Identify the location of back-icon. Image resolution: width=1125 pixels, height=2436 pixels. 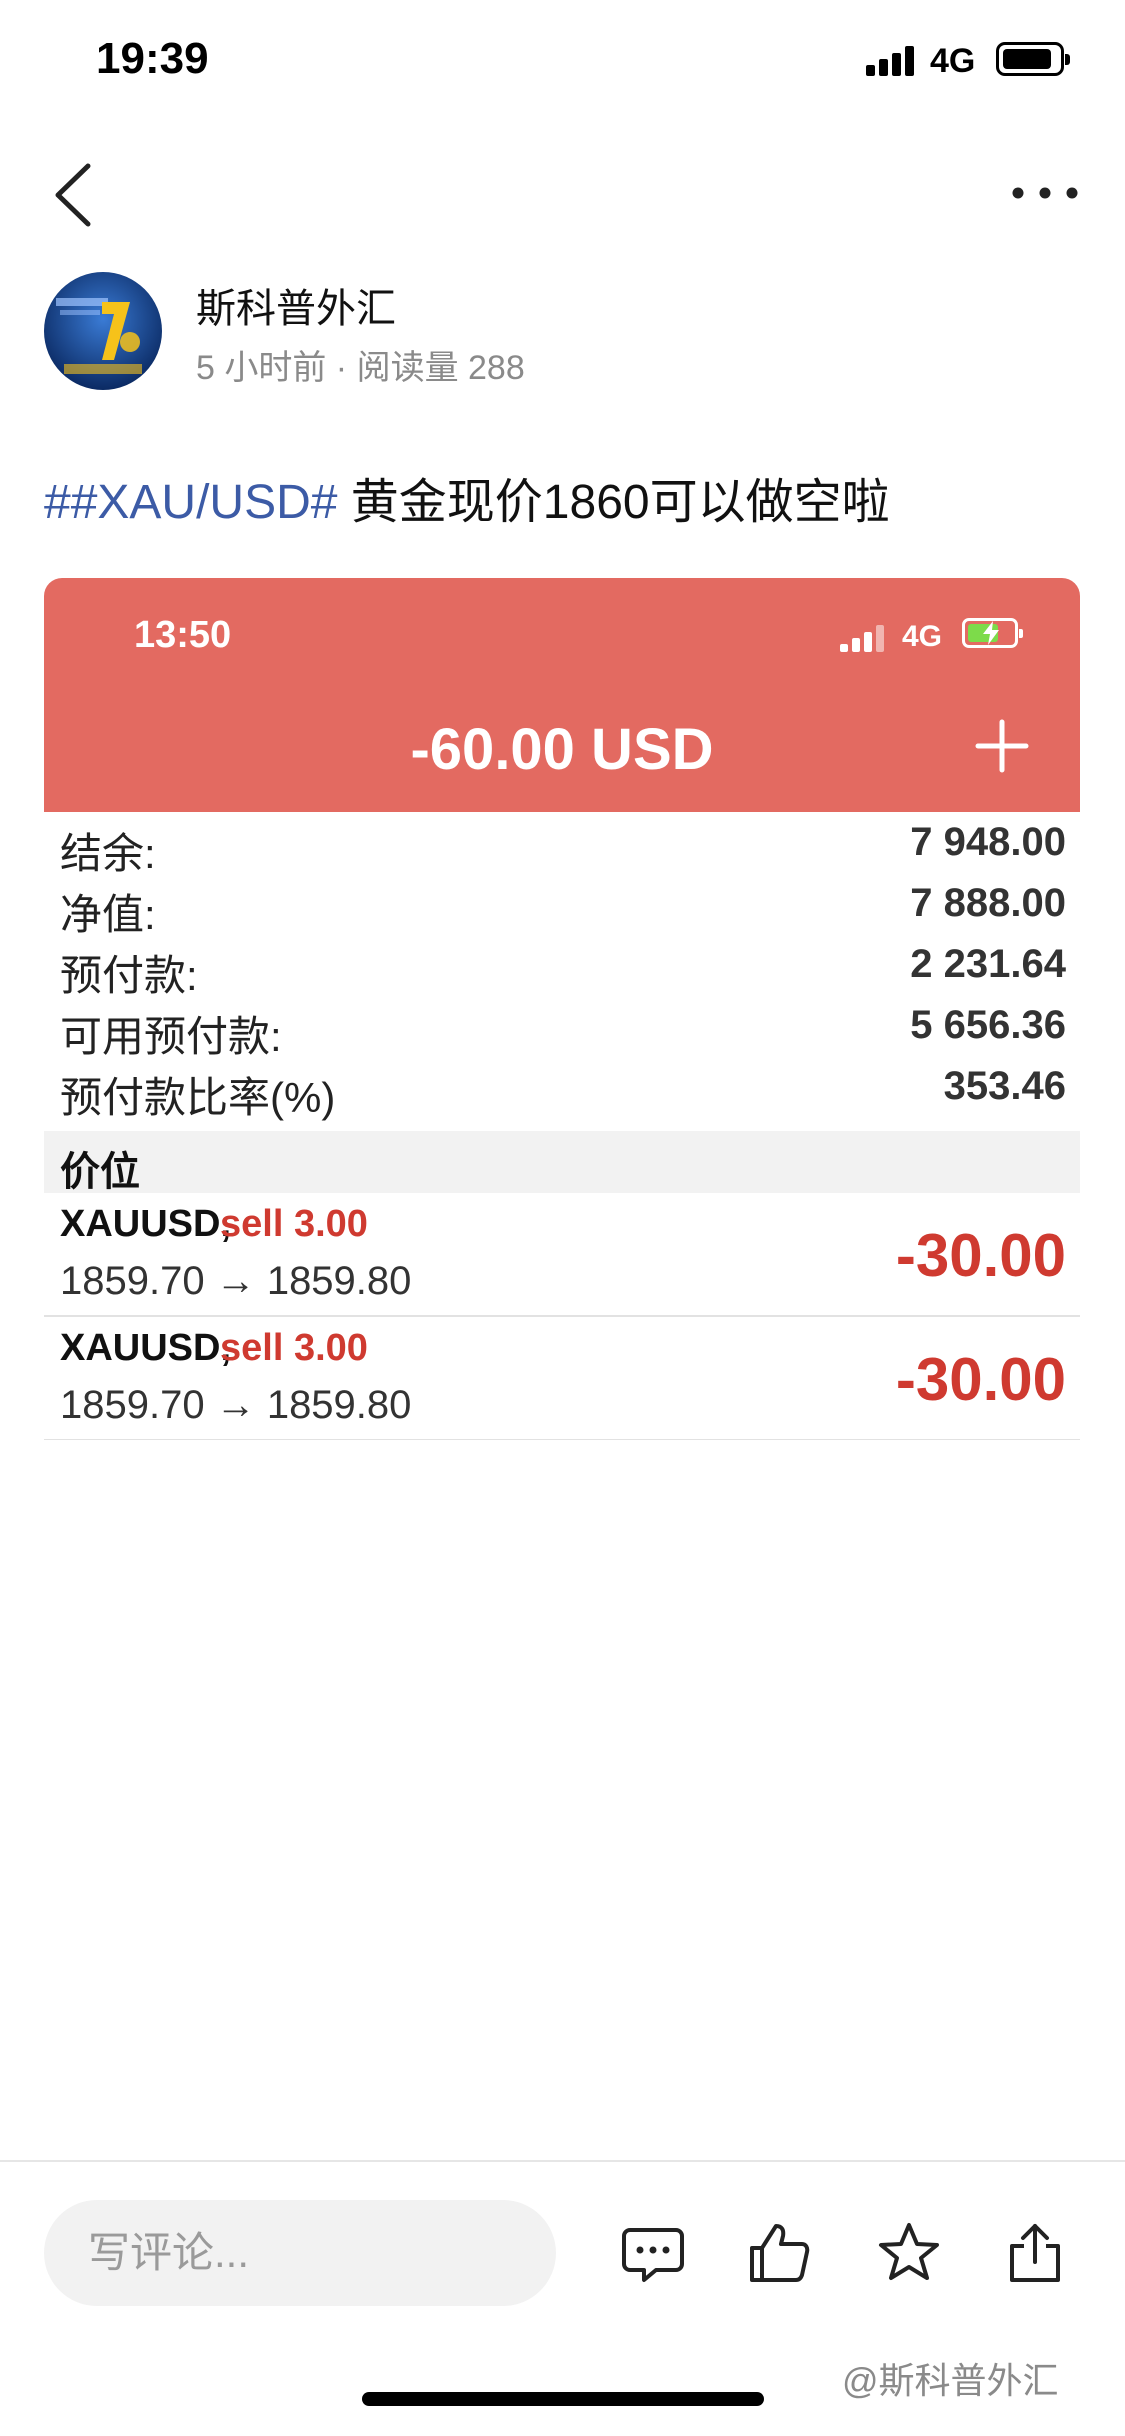
(78, 195).